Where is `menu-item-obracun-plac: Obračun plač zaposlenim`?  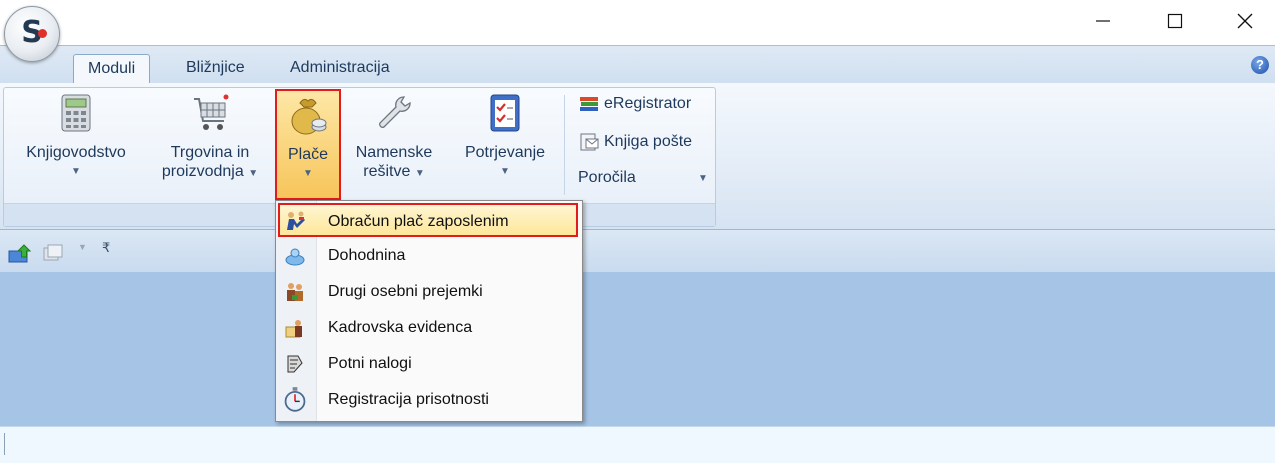
menu-item-obracun-plac: Obračun plač zaposlenim is located at coordinates (428, 220).